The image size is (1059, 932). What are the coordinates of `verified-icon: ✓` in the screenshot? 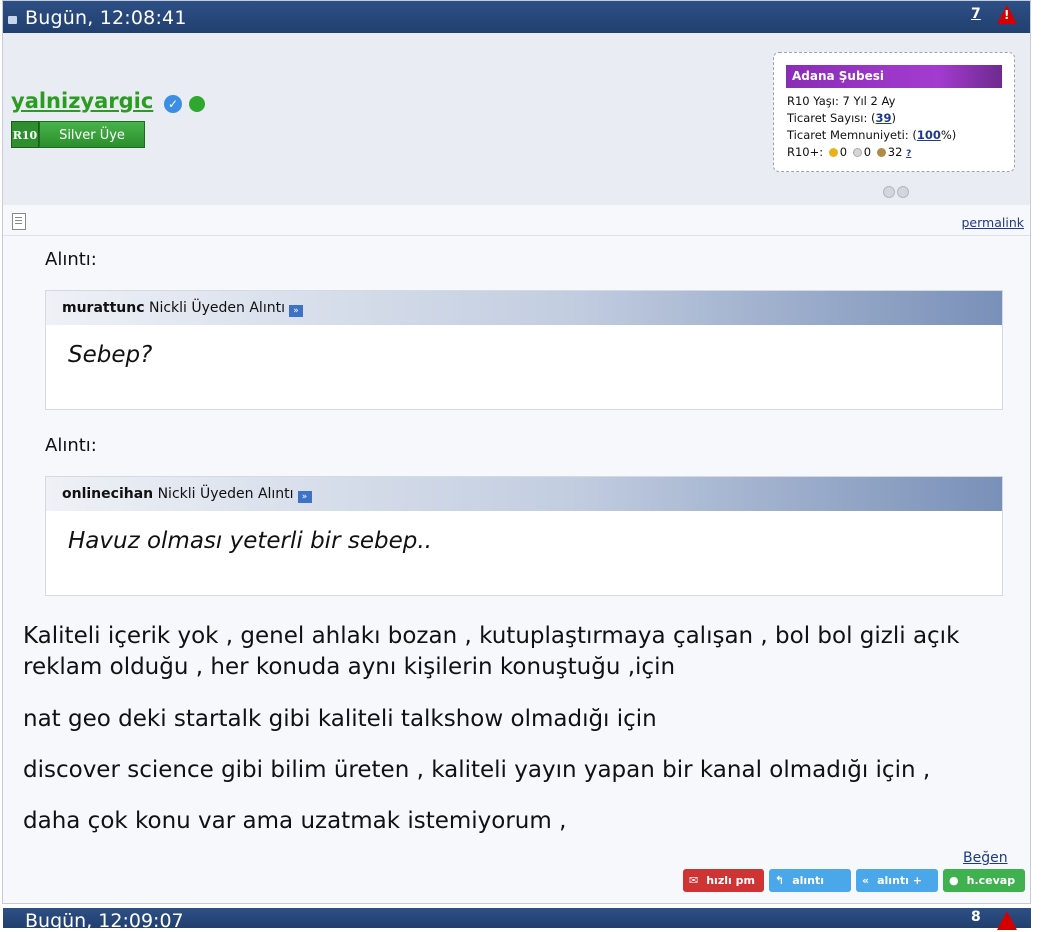 It's located at (173, 104).